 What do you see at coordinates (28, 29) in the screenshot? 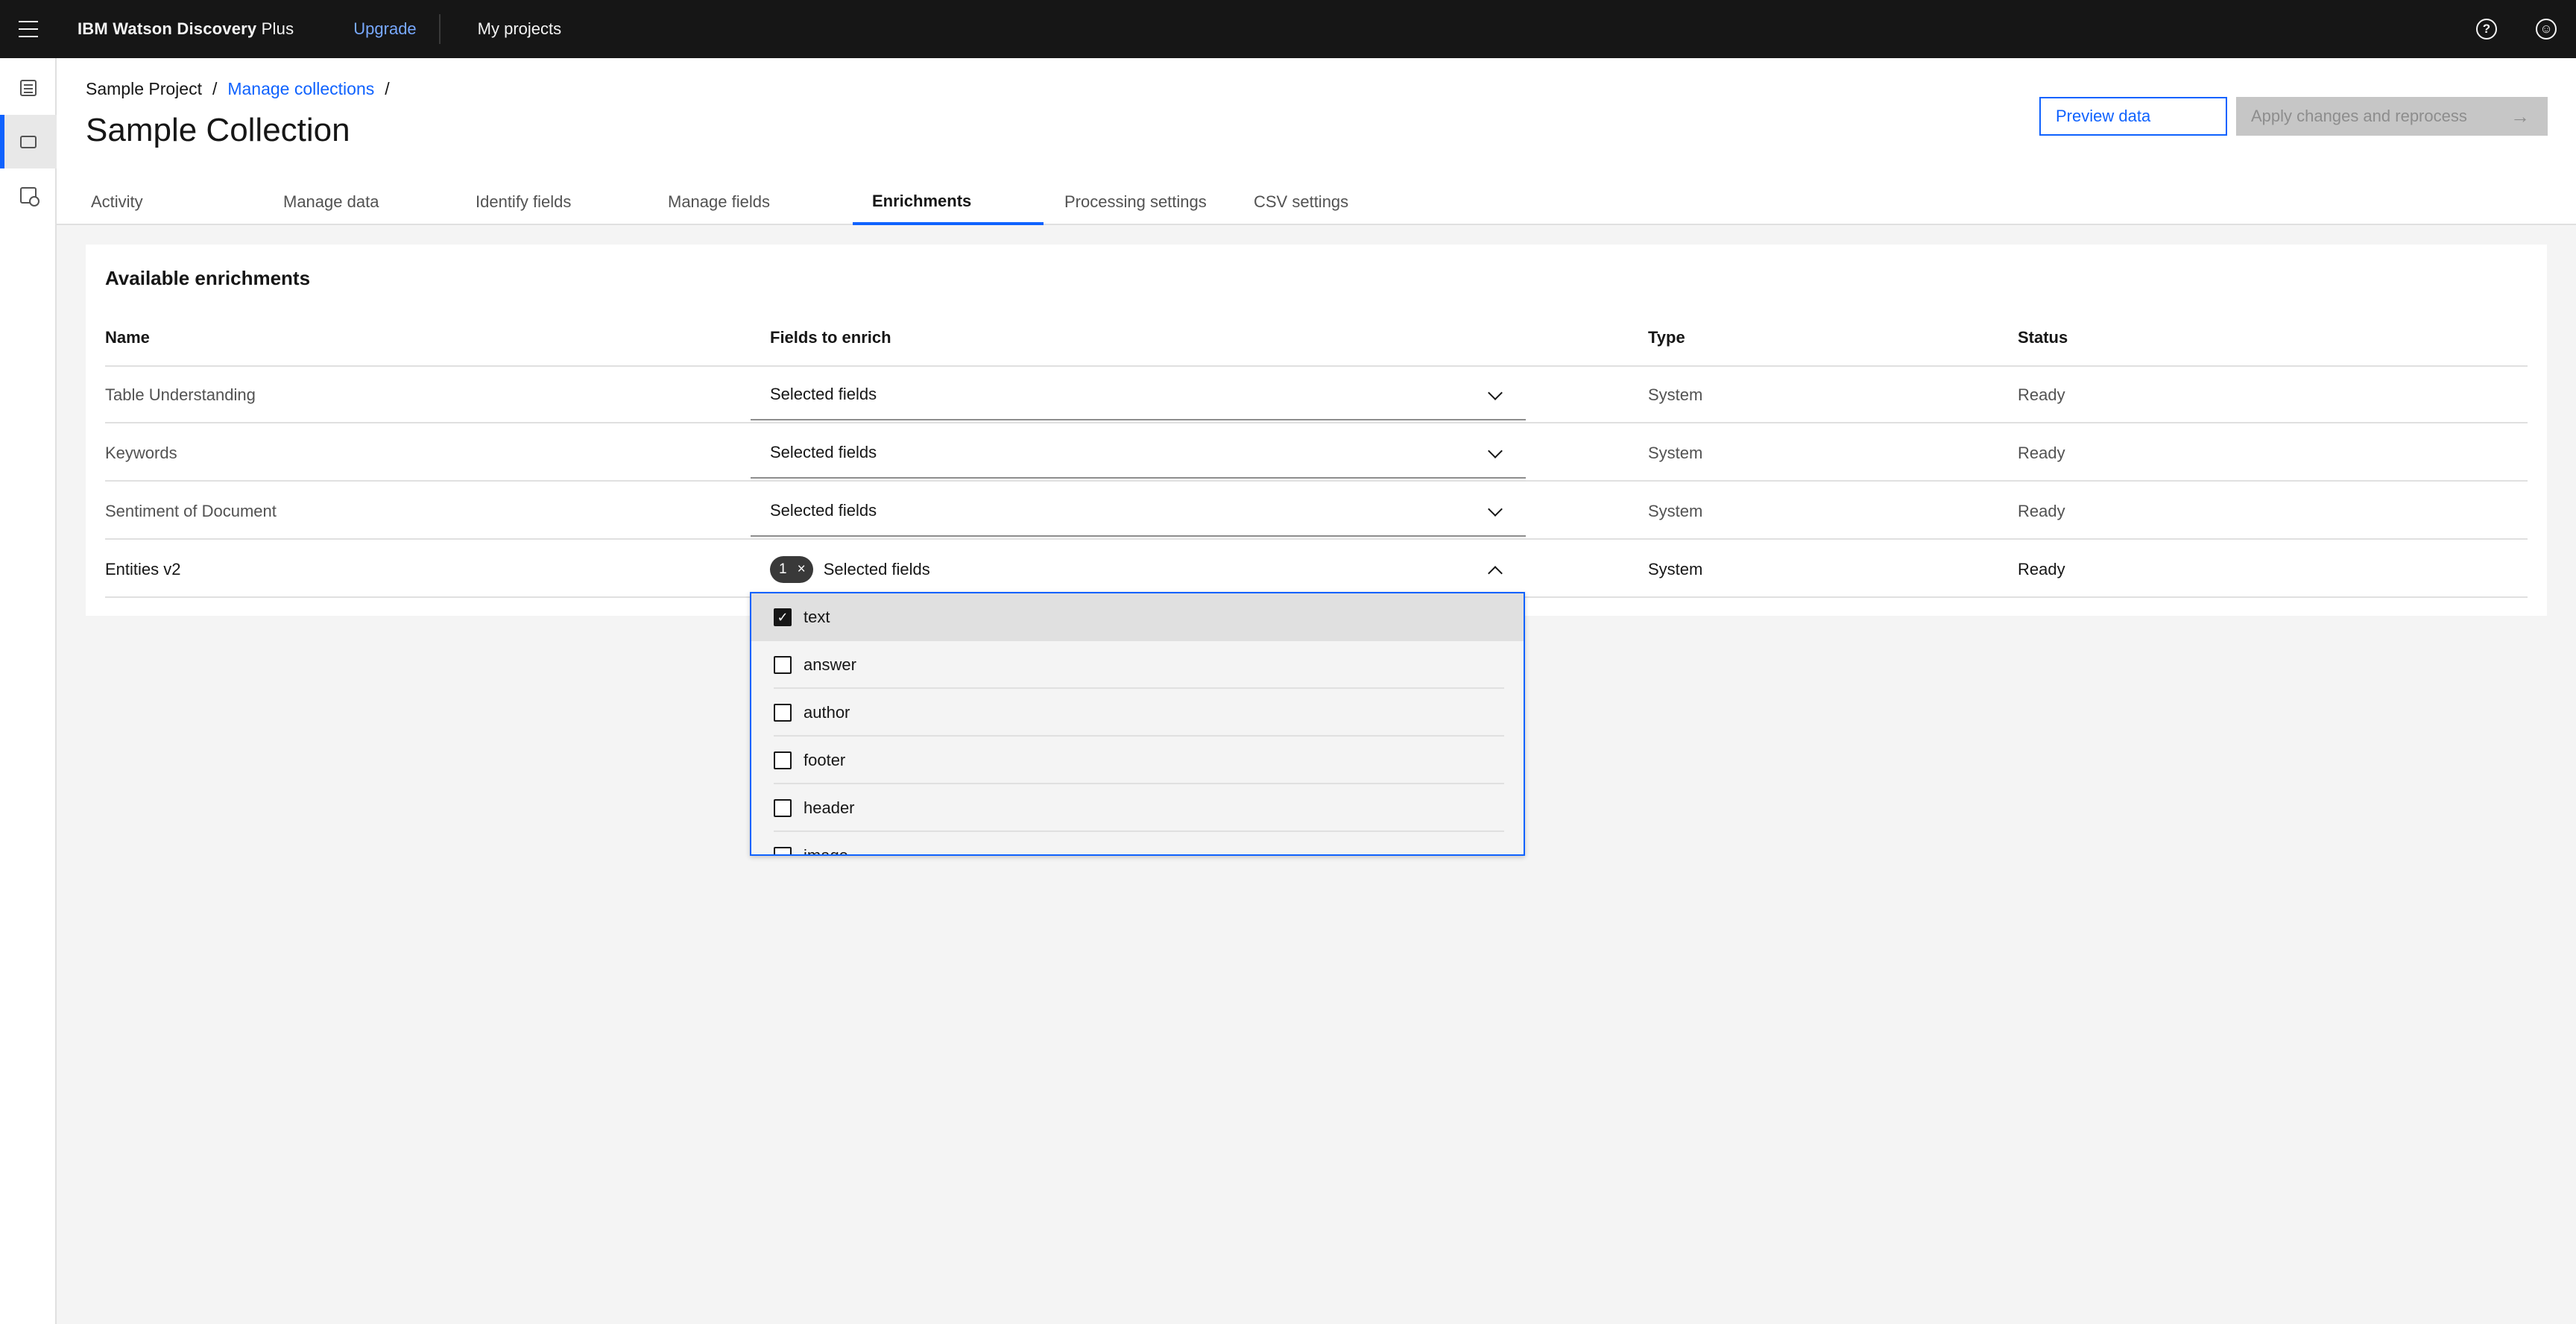
I see `menu-icon` at bounding box center [28, 29].